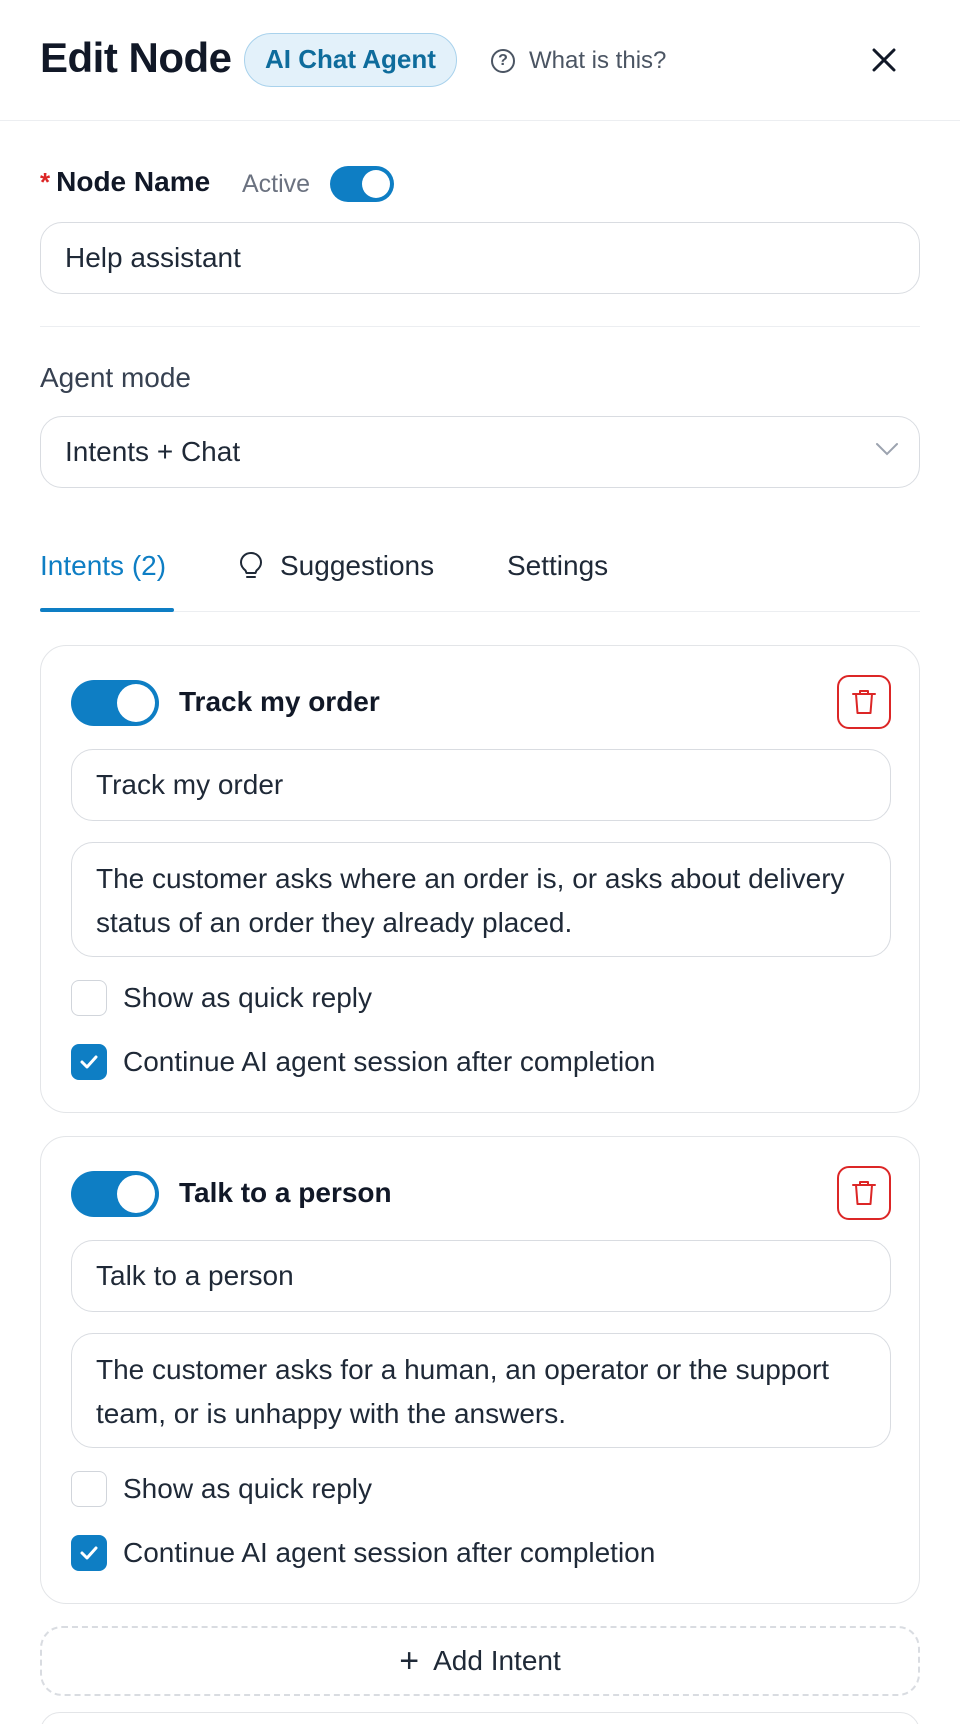 This screenshot has height=1724, width=960. I want to click on intent-name-input: Track my order, so click(481, 785).